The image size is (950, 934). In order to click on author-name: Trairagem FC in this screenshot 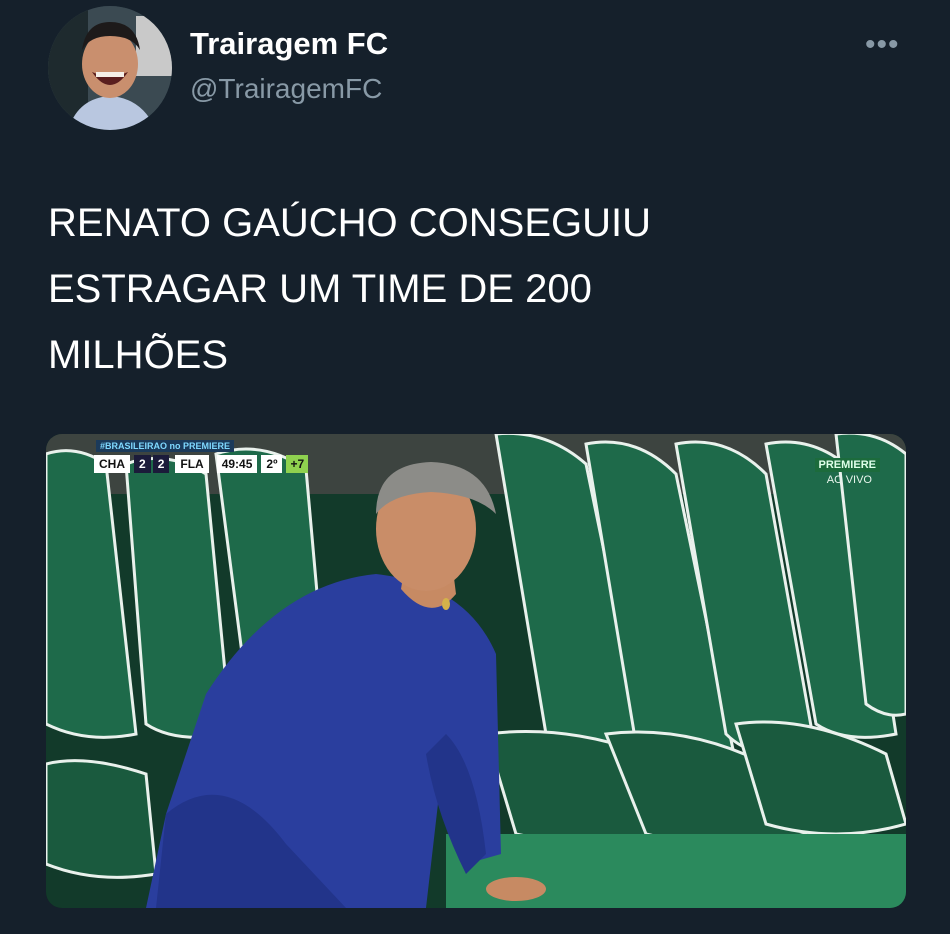, I will do `click(289, 44)`.